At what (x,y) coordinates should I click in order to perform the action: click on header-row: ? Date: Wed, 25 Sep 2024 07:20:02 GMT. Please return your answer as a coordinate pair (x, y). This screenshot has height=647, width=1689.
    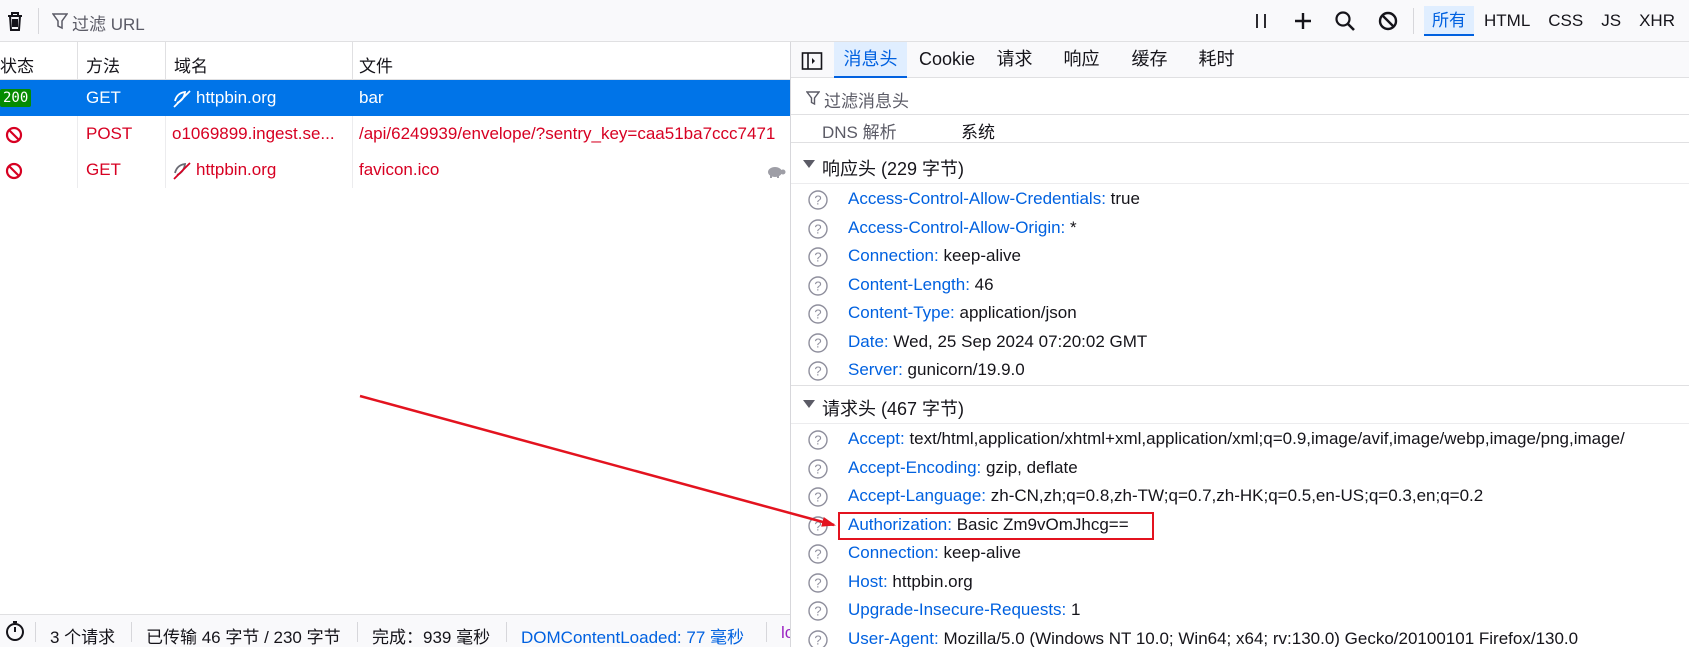
    Looking at the image, I should click on (1240, 342).